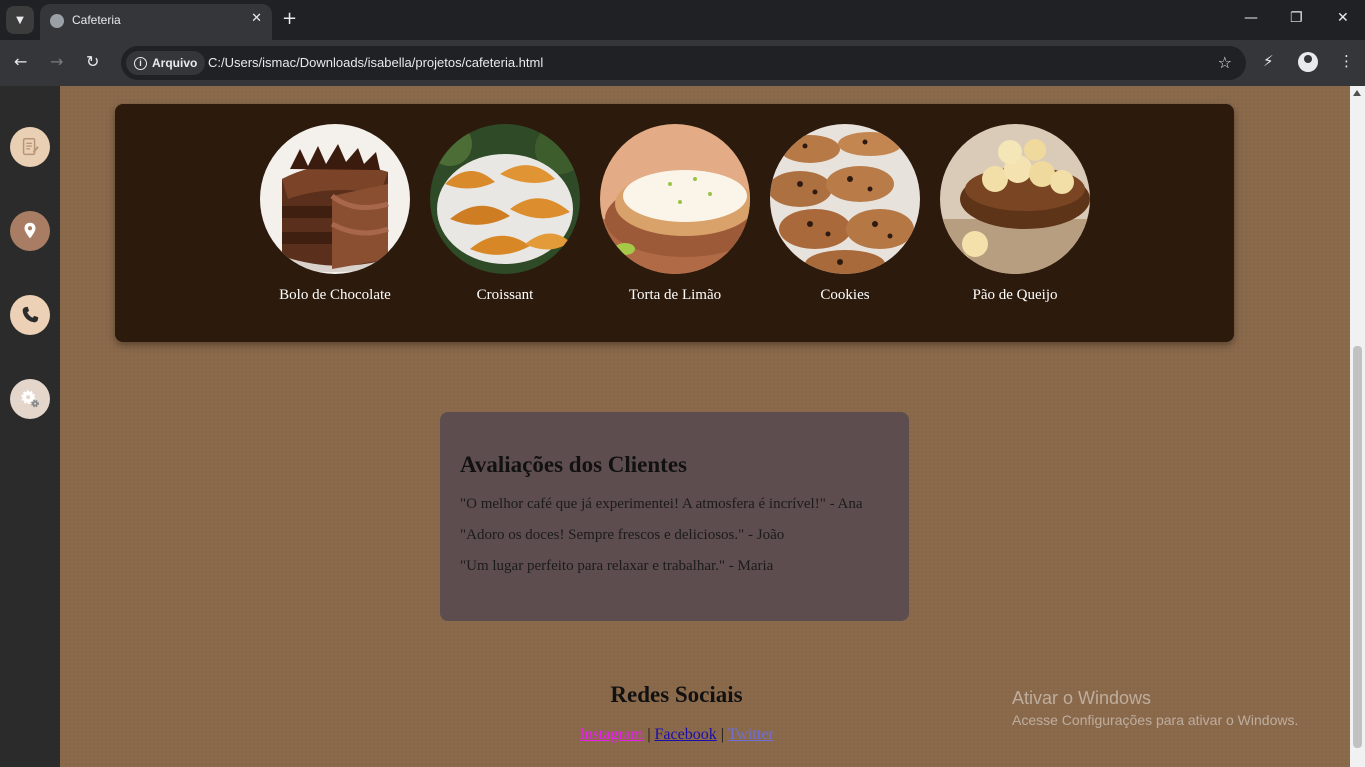 Image resolution: width=1365 pixels, height=767 pixels. What do you see at coordinates (20, 61) in the screenshot?
I see `back-arrow-icon: ←` at bounding box center [20, 61].